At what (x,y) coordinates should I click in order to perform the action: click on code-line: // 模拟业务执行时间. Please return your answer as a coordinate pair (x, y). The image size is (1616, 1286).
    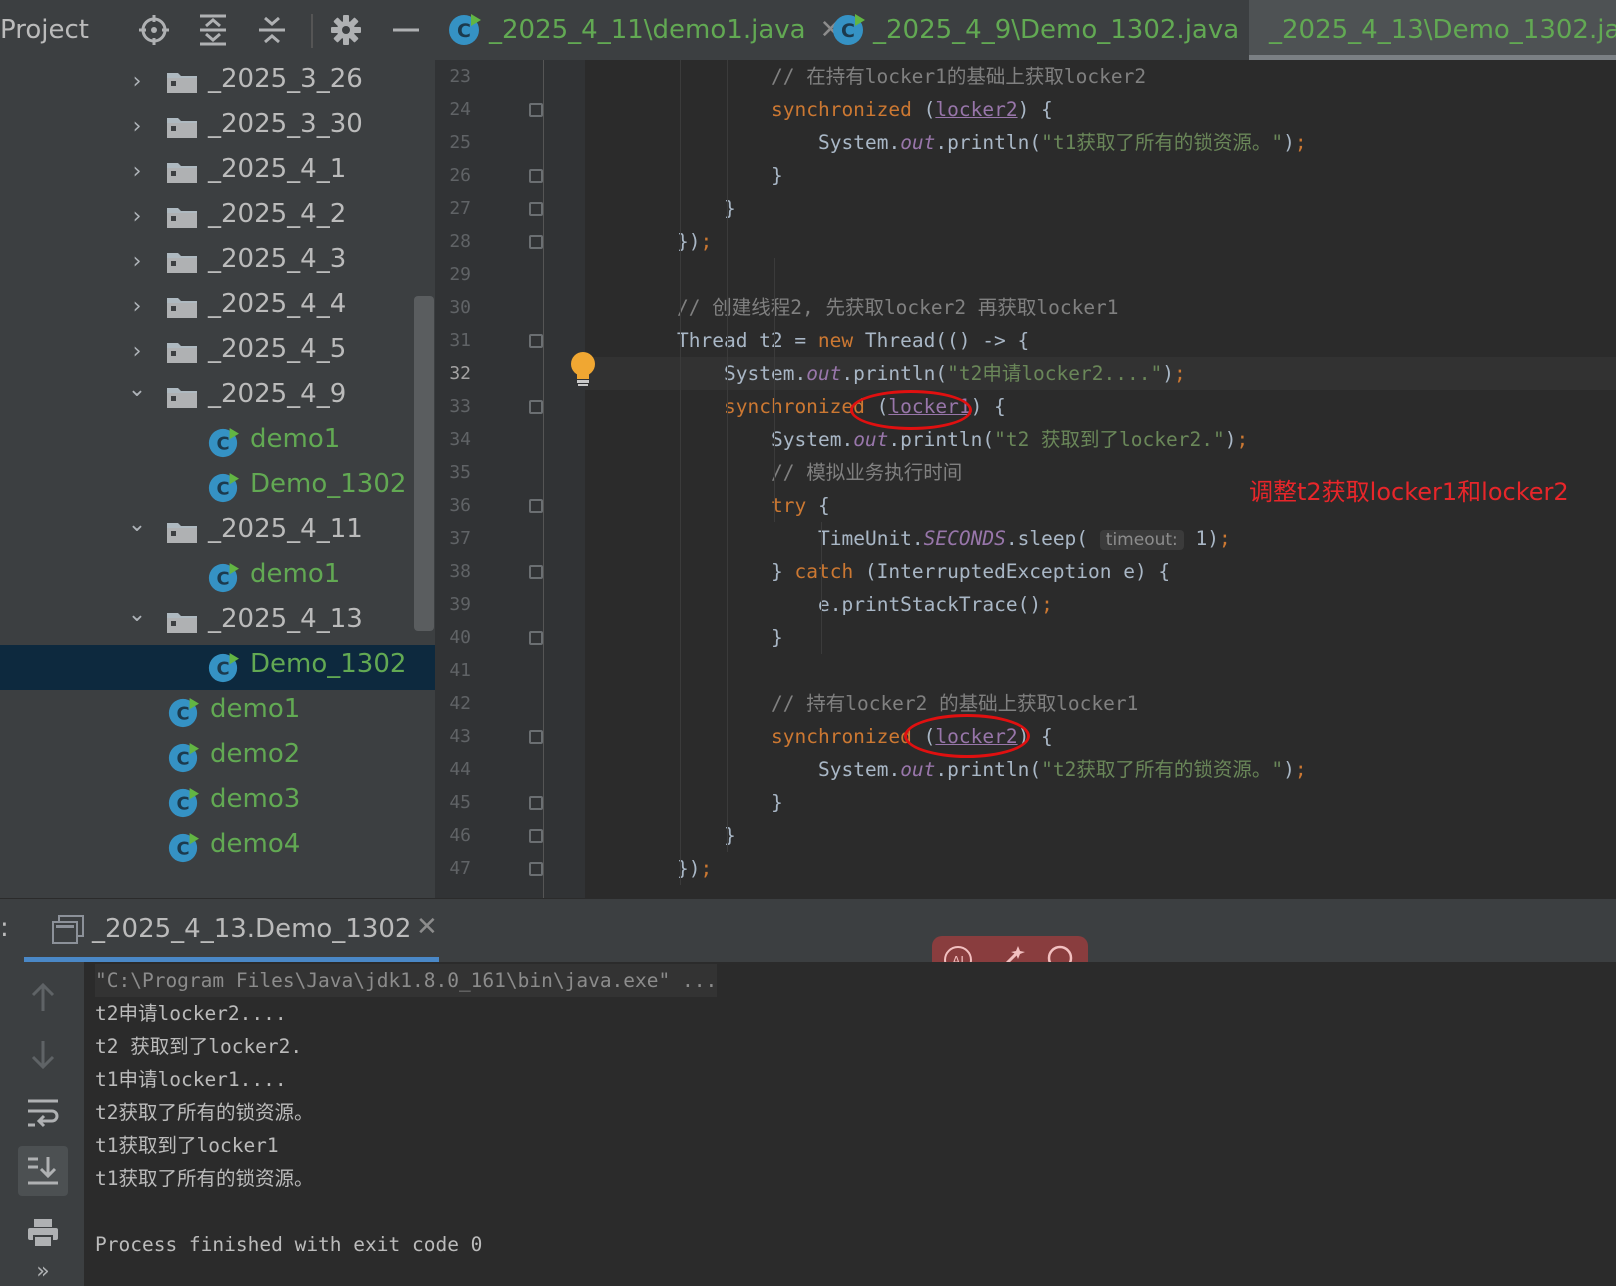
    Looking at the image, I should click on (866, 472).